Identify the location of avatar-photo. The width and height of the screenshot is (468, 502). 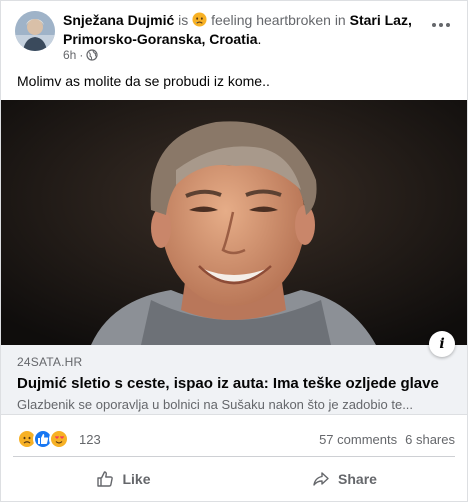
(35, 31).